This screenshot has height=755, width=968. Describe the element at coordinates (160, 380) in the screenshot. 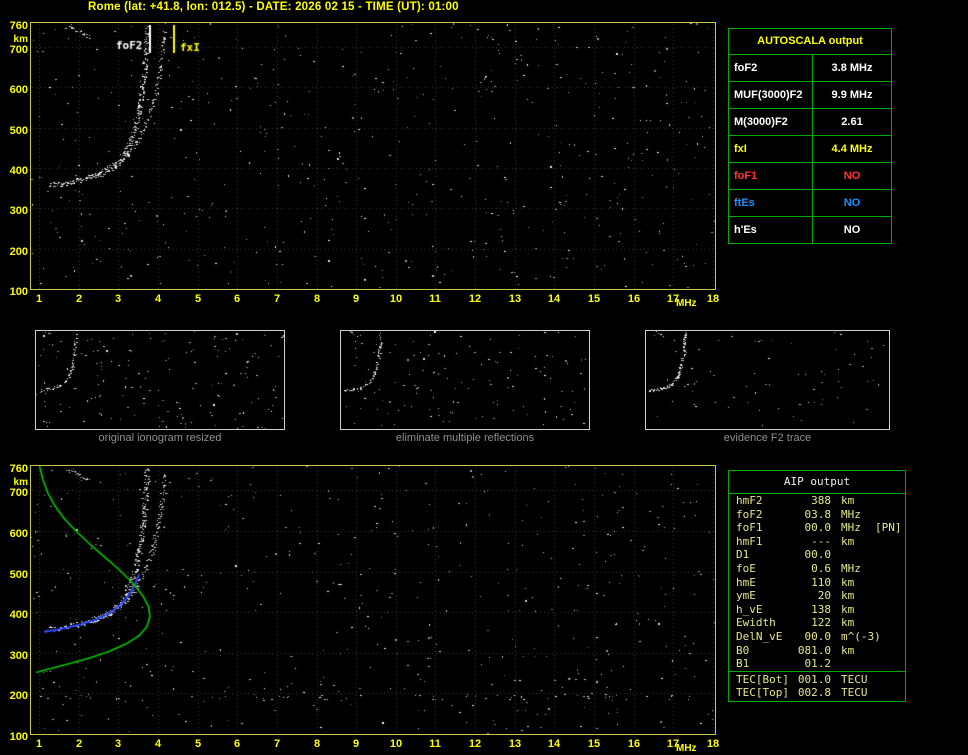

I see `panel-original-canvas` at that location.